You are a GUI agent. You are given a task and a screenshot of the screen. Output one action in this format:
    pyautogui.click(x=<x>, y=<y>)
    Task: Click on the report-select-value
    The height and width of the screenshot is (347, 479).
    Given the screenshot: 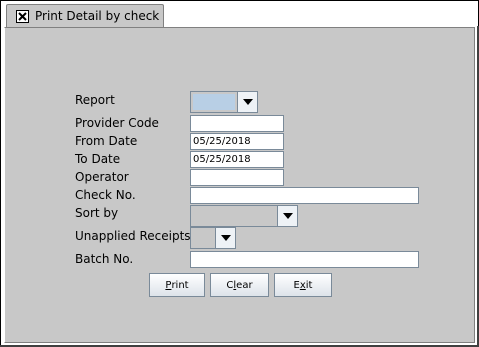 What is the action you would take?
    pyautogui.click(x=214, y=102)
    